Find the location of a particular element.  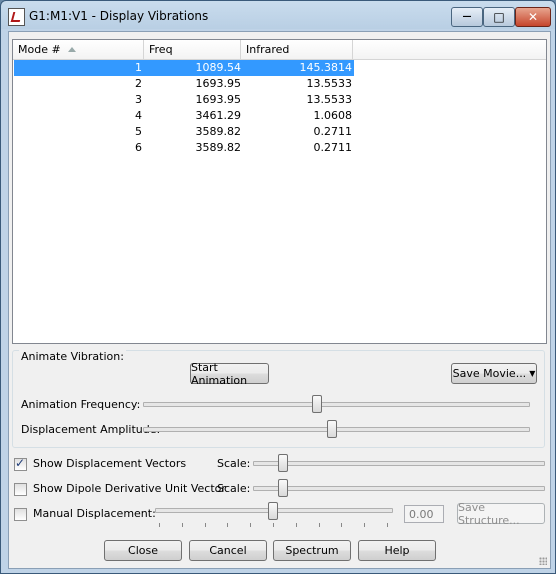

cell-mode: 6 is located at coordinates (138, 147).